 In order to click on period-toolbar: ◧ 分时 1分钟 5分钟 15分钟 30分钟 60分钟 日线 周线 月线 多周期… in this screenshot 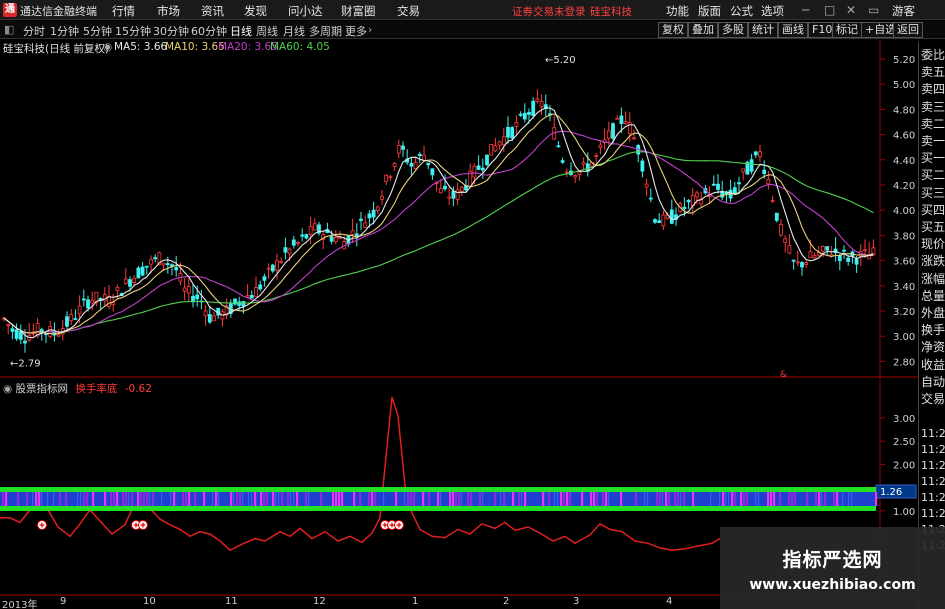, I will do `click(472, 30)`.